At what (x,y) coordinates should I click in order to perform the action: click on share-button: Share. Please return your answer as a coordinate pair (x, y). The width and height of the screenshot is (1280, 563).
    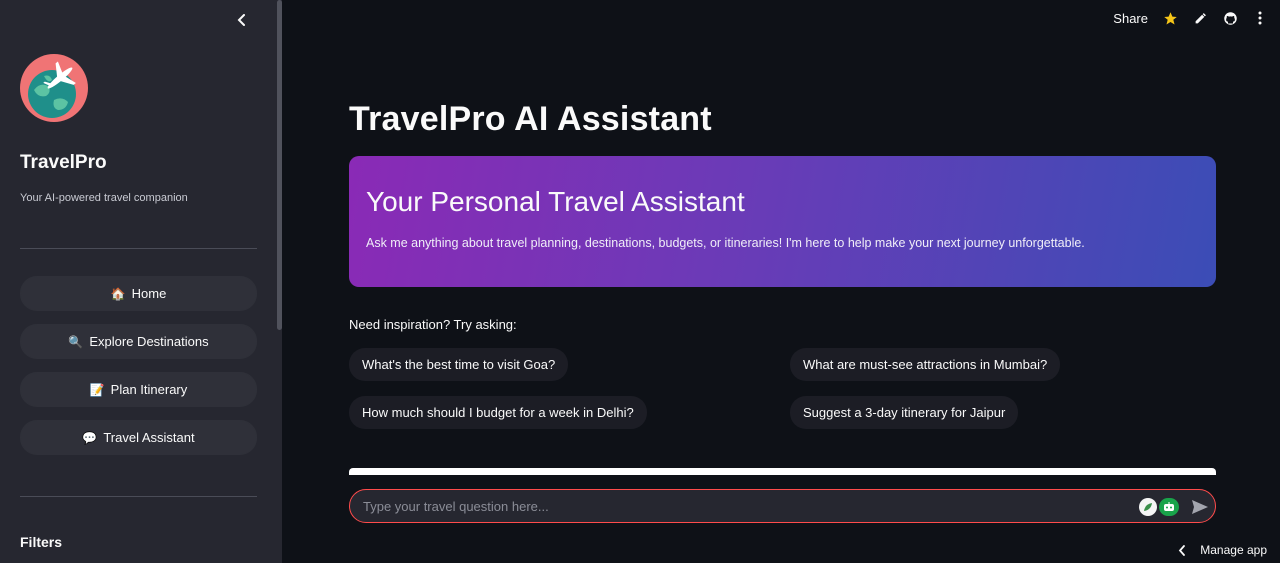
    Looking at the image, I should click on (1130, 18).